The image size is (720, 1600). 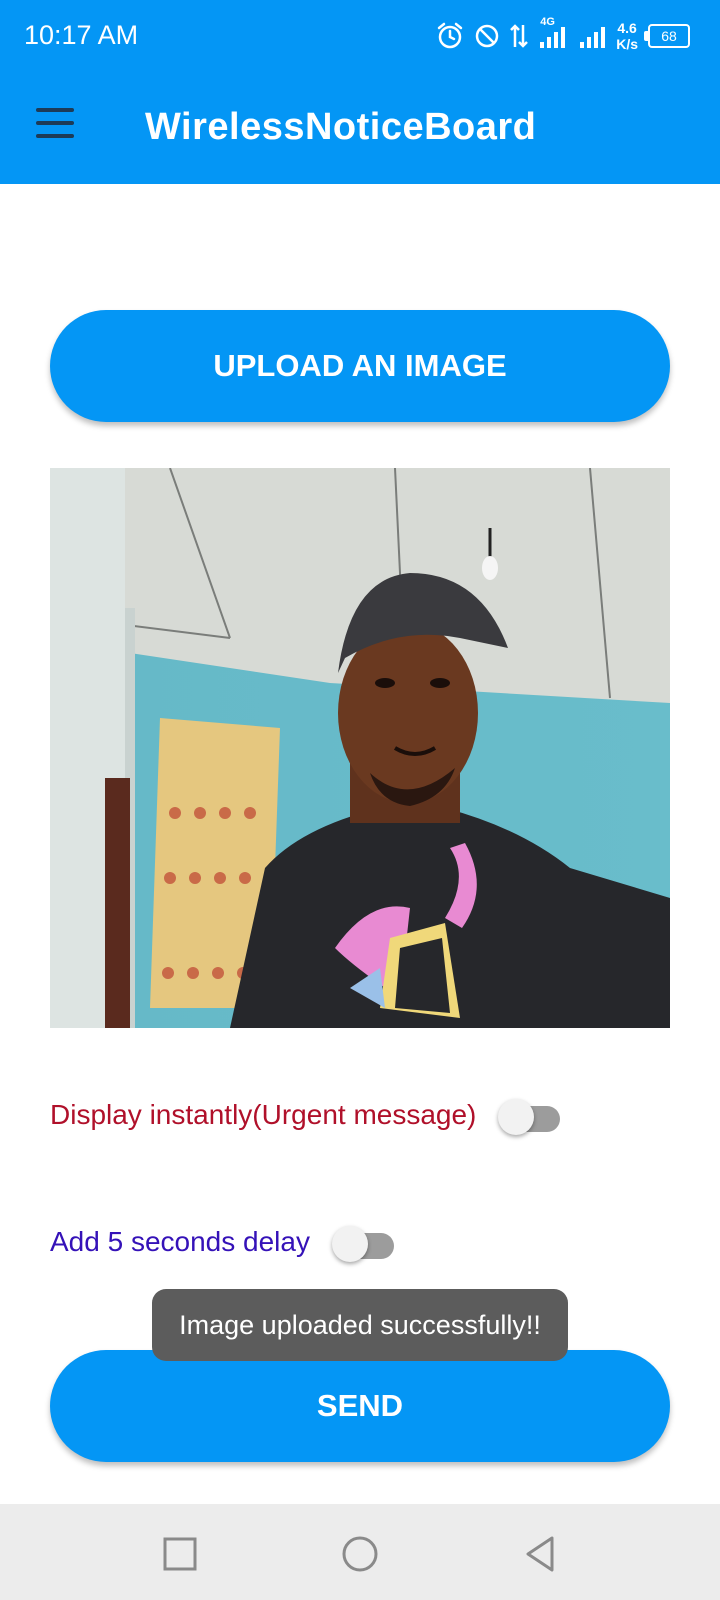 What do you see at coordinates (56, 124) in the screenshot?
I see `hamburger-menu-icon` at bounding box center [56, 124].